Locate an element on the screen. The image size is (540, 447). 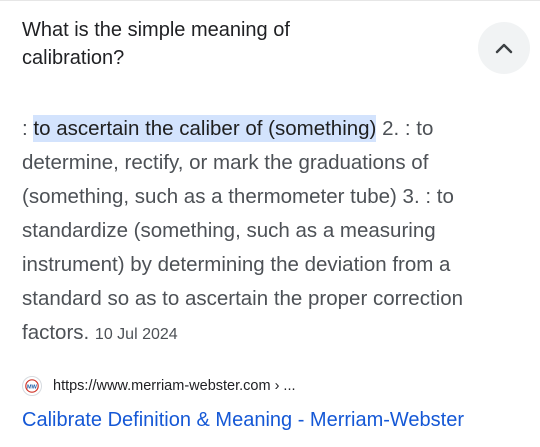
svg-text: MW is located at coordinates (32, 387).